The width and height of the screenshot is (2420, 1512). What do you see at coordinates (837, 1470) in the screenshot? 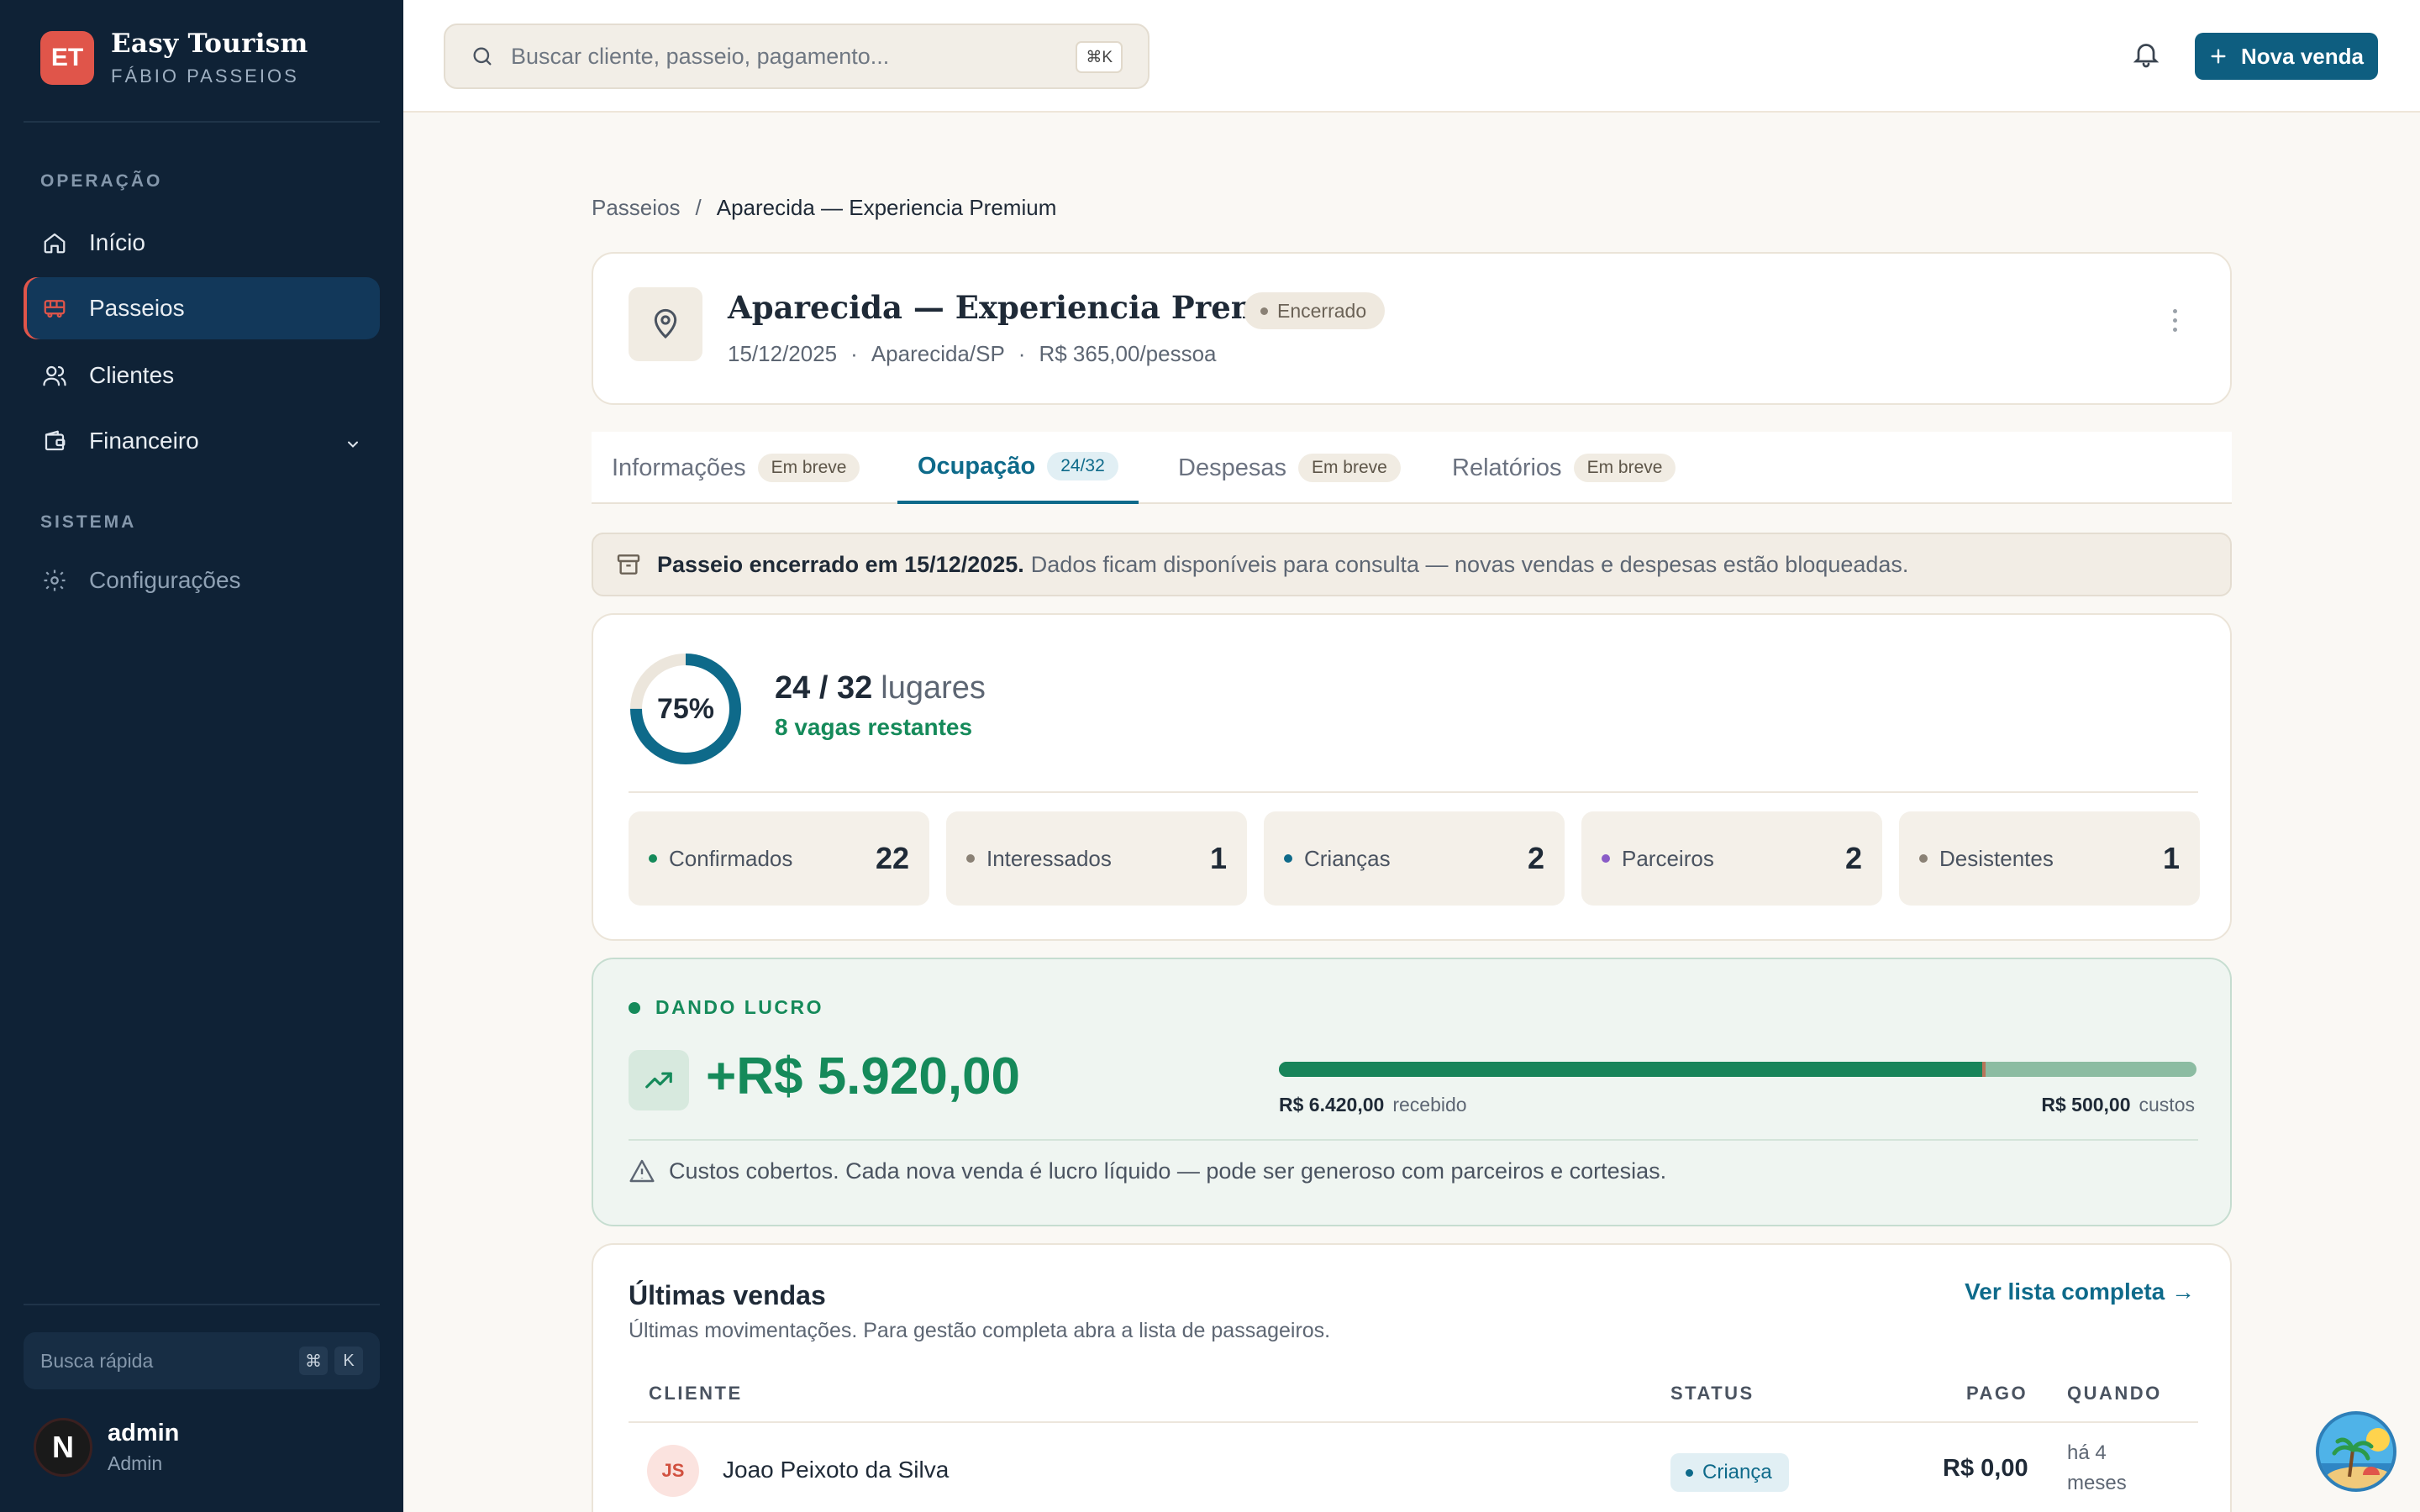
I see `client-name: Joao Peixoto da Silva` at bounding box center [837, 1470].